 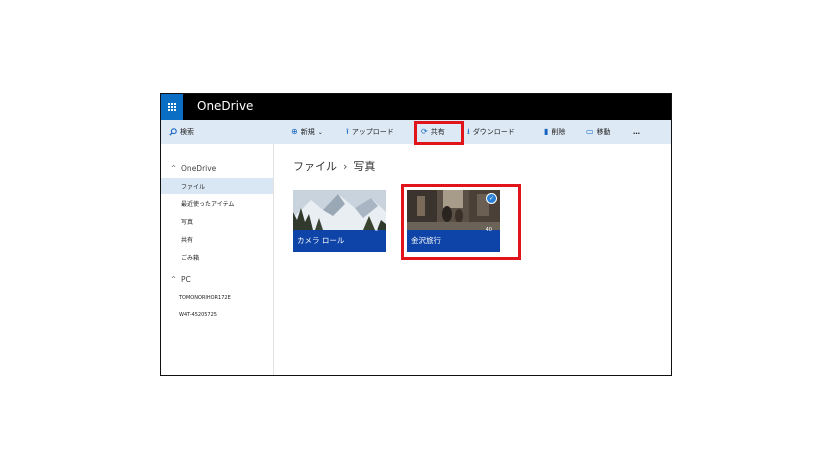 I want to click on sidebar-item-label: 最近使ったアイテム, so click(x=208, y=204).